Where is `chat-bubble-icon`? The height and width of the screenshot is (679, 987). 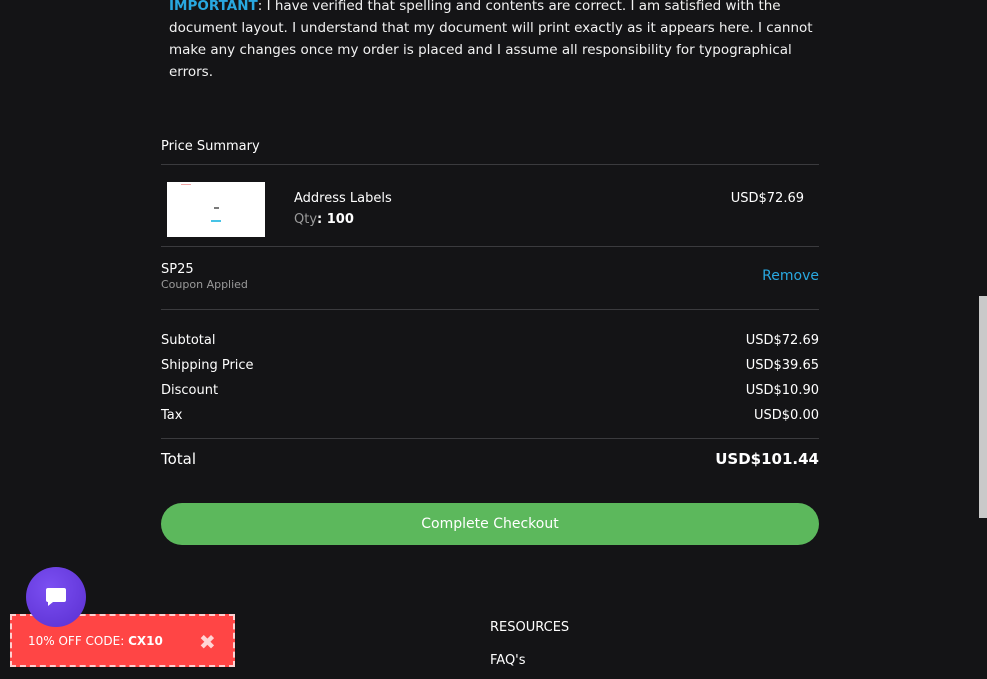 chat-bubble-icon is located at coordinates (56, 597).